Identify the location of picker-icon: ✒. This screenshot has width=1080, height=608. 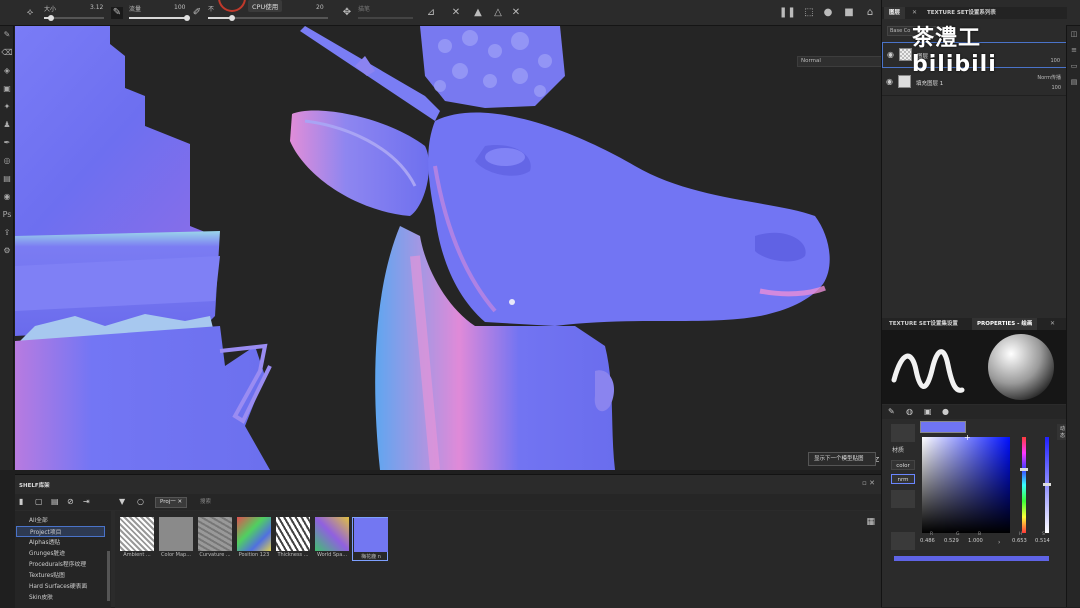
(7, 143).